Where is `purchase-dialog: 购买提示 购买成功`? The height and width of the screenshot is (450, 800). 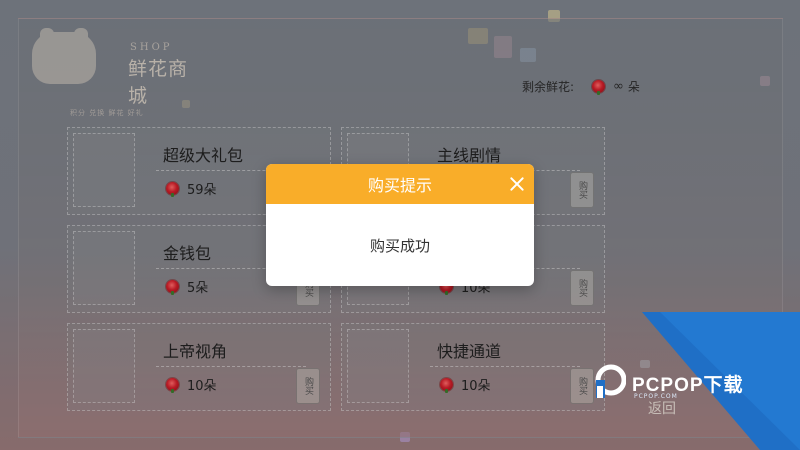
purchase-dialog: 购买提示 购买成功 is located at coordinates (400, 225).